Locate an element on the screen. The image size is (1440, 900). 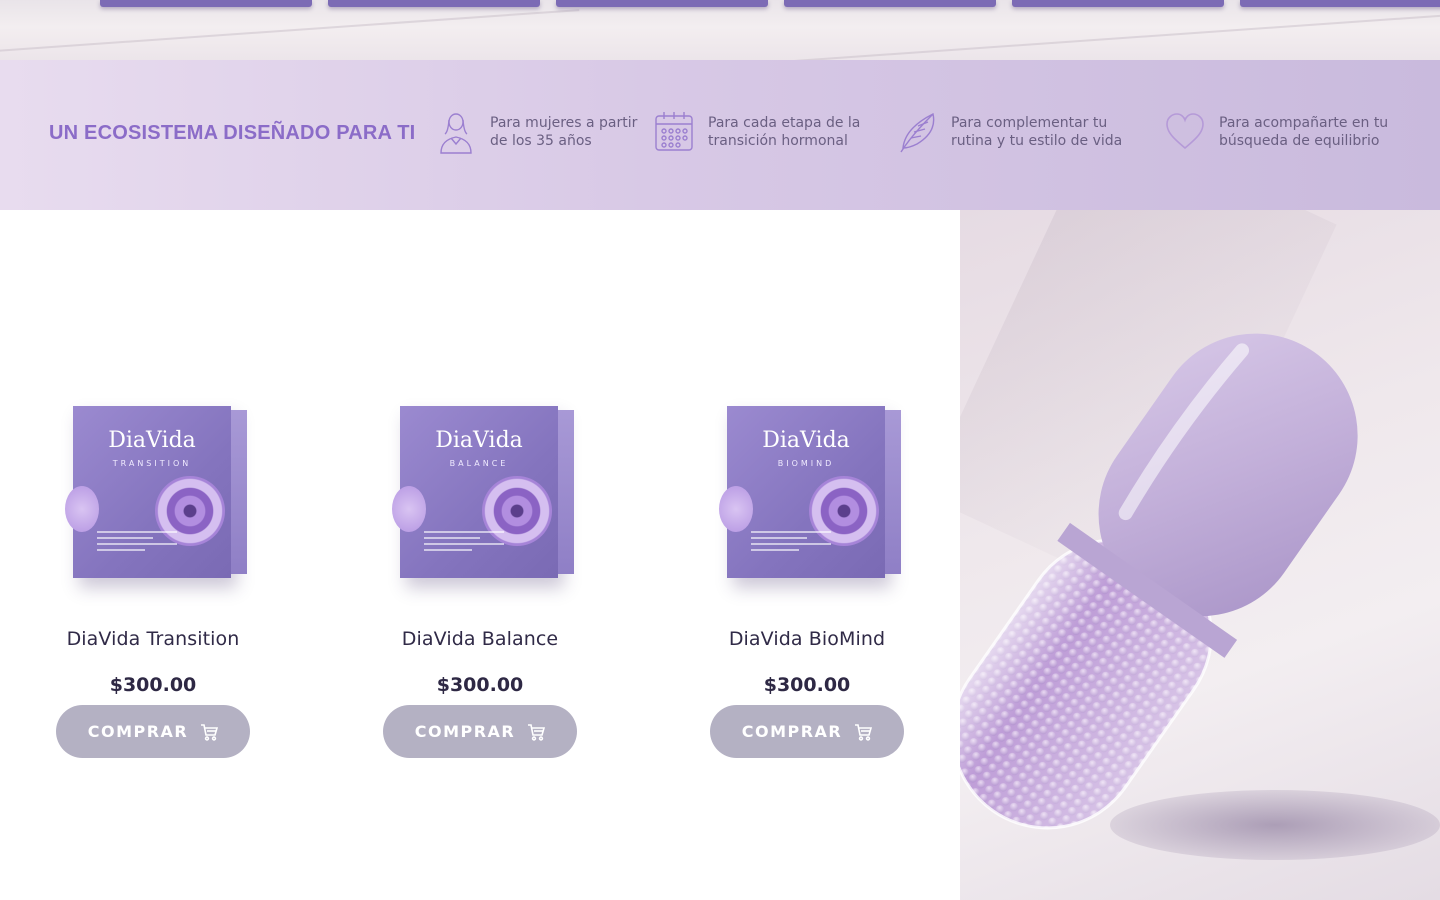
feature-text: Para mujeres a partir de los 35 años is located at coordinates (564, 132).